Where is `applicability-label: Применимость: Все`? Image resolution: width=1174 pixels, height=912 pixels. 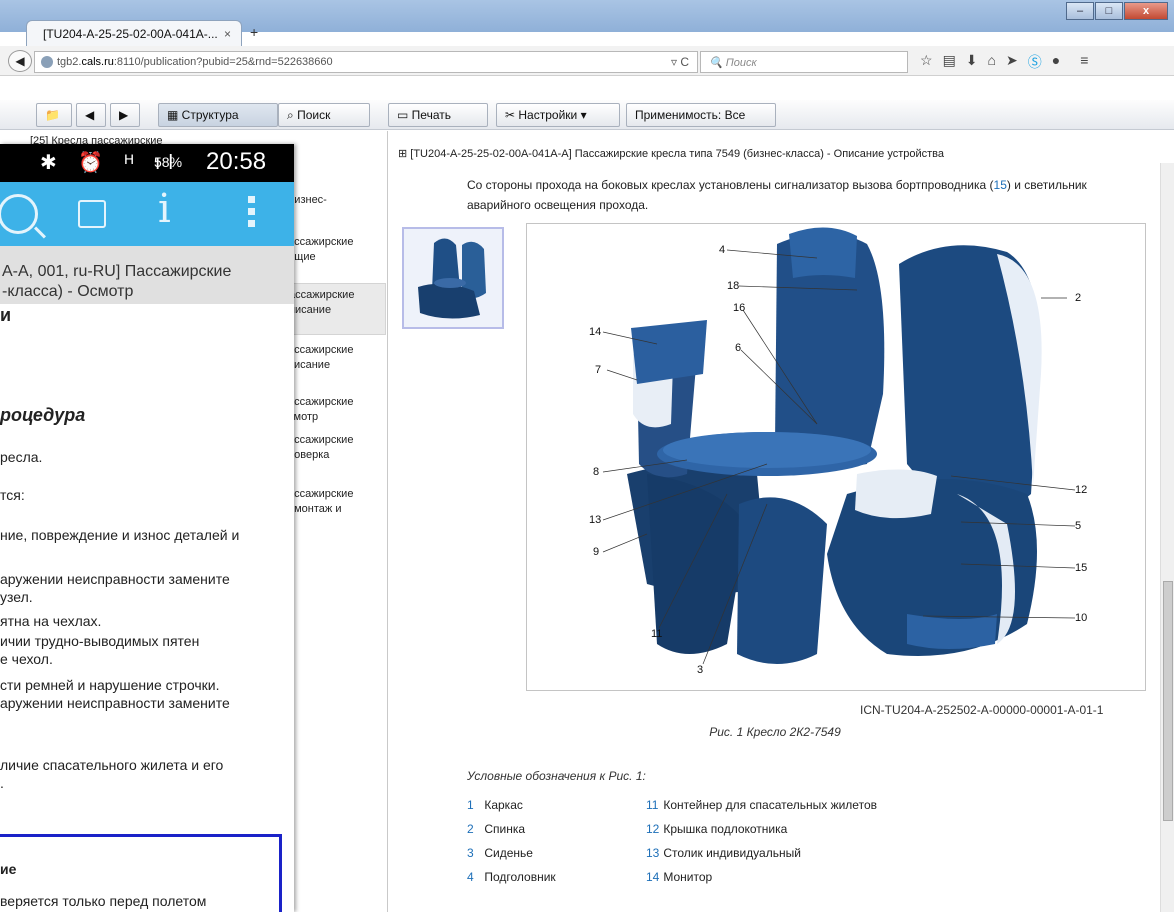 applicability-label: Применимость: Все is located at coordinates (690, 115).